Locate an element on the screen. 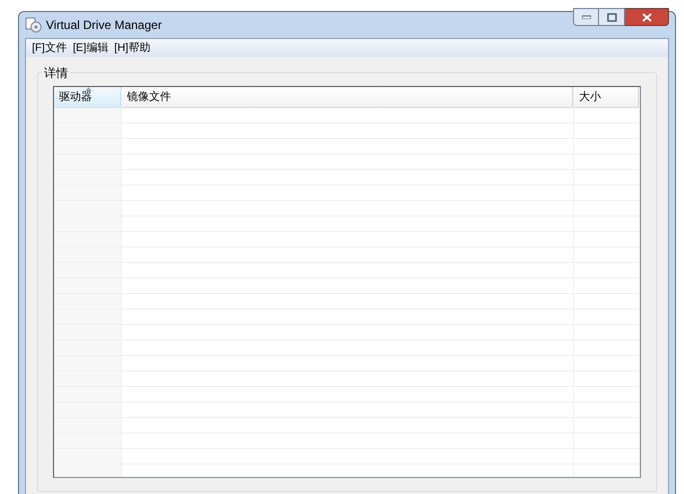  maximize-icon is located at coordinates (611, 17).